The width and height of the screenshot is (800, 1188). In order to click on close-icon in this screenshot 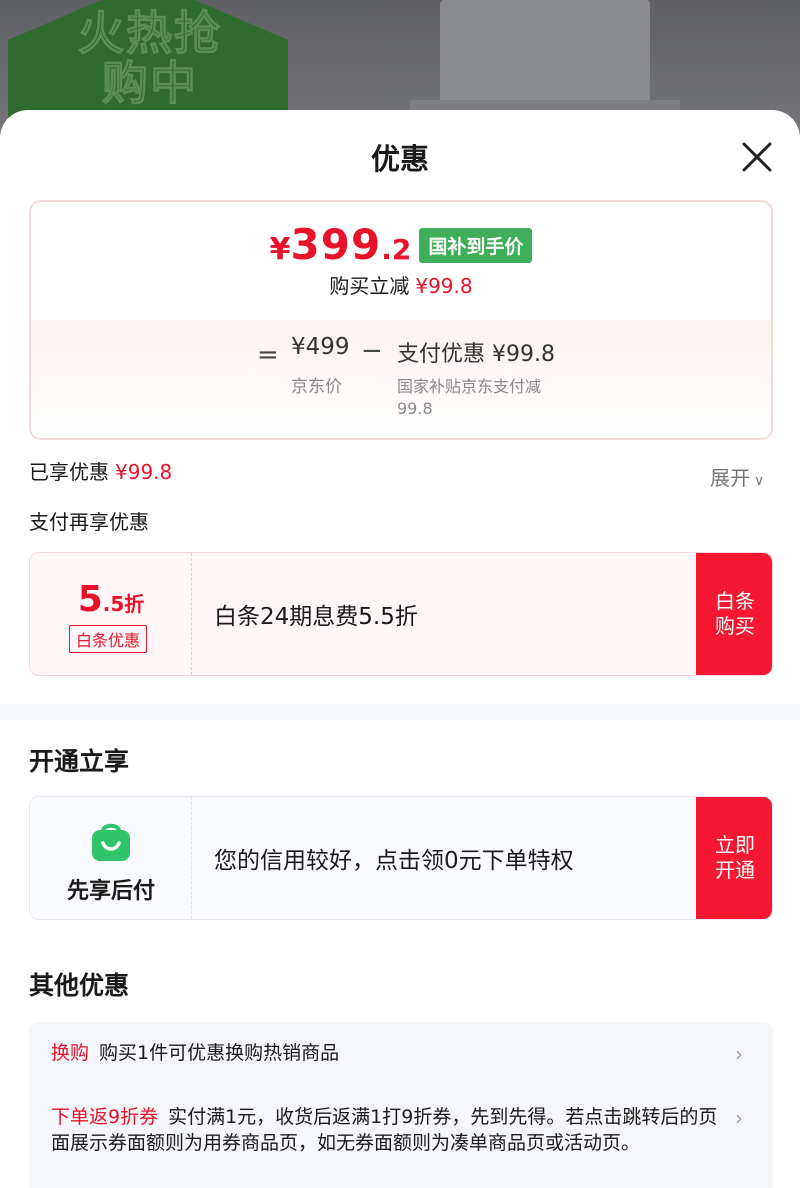, I will do `click(757, 157)`.